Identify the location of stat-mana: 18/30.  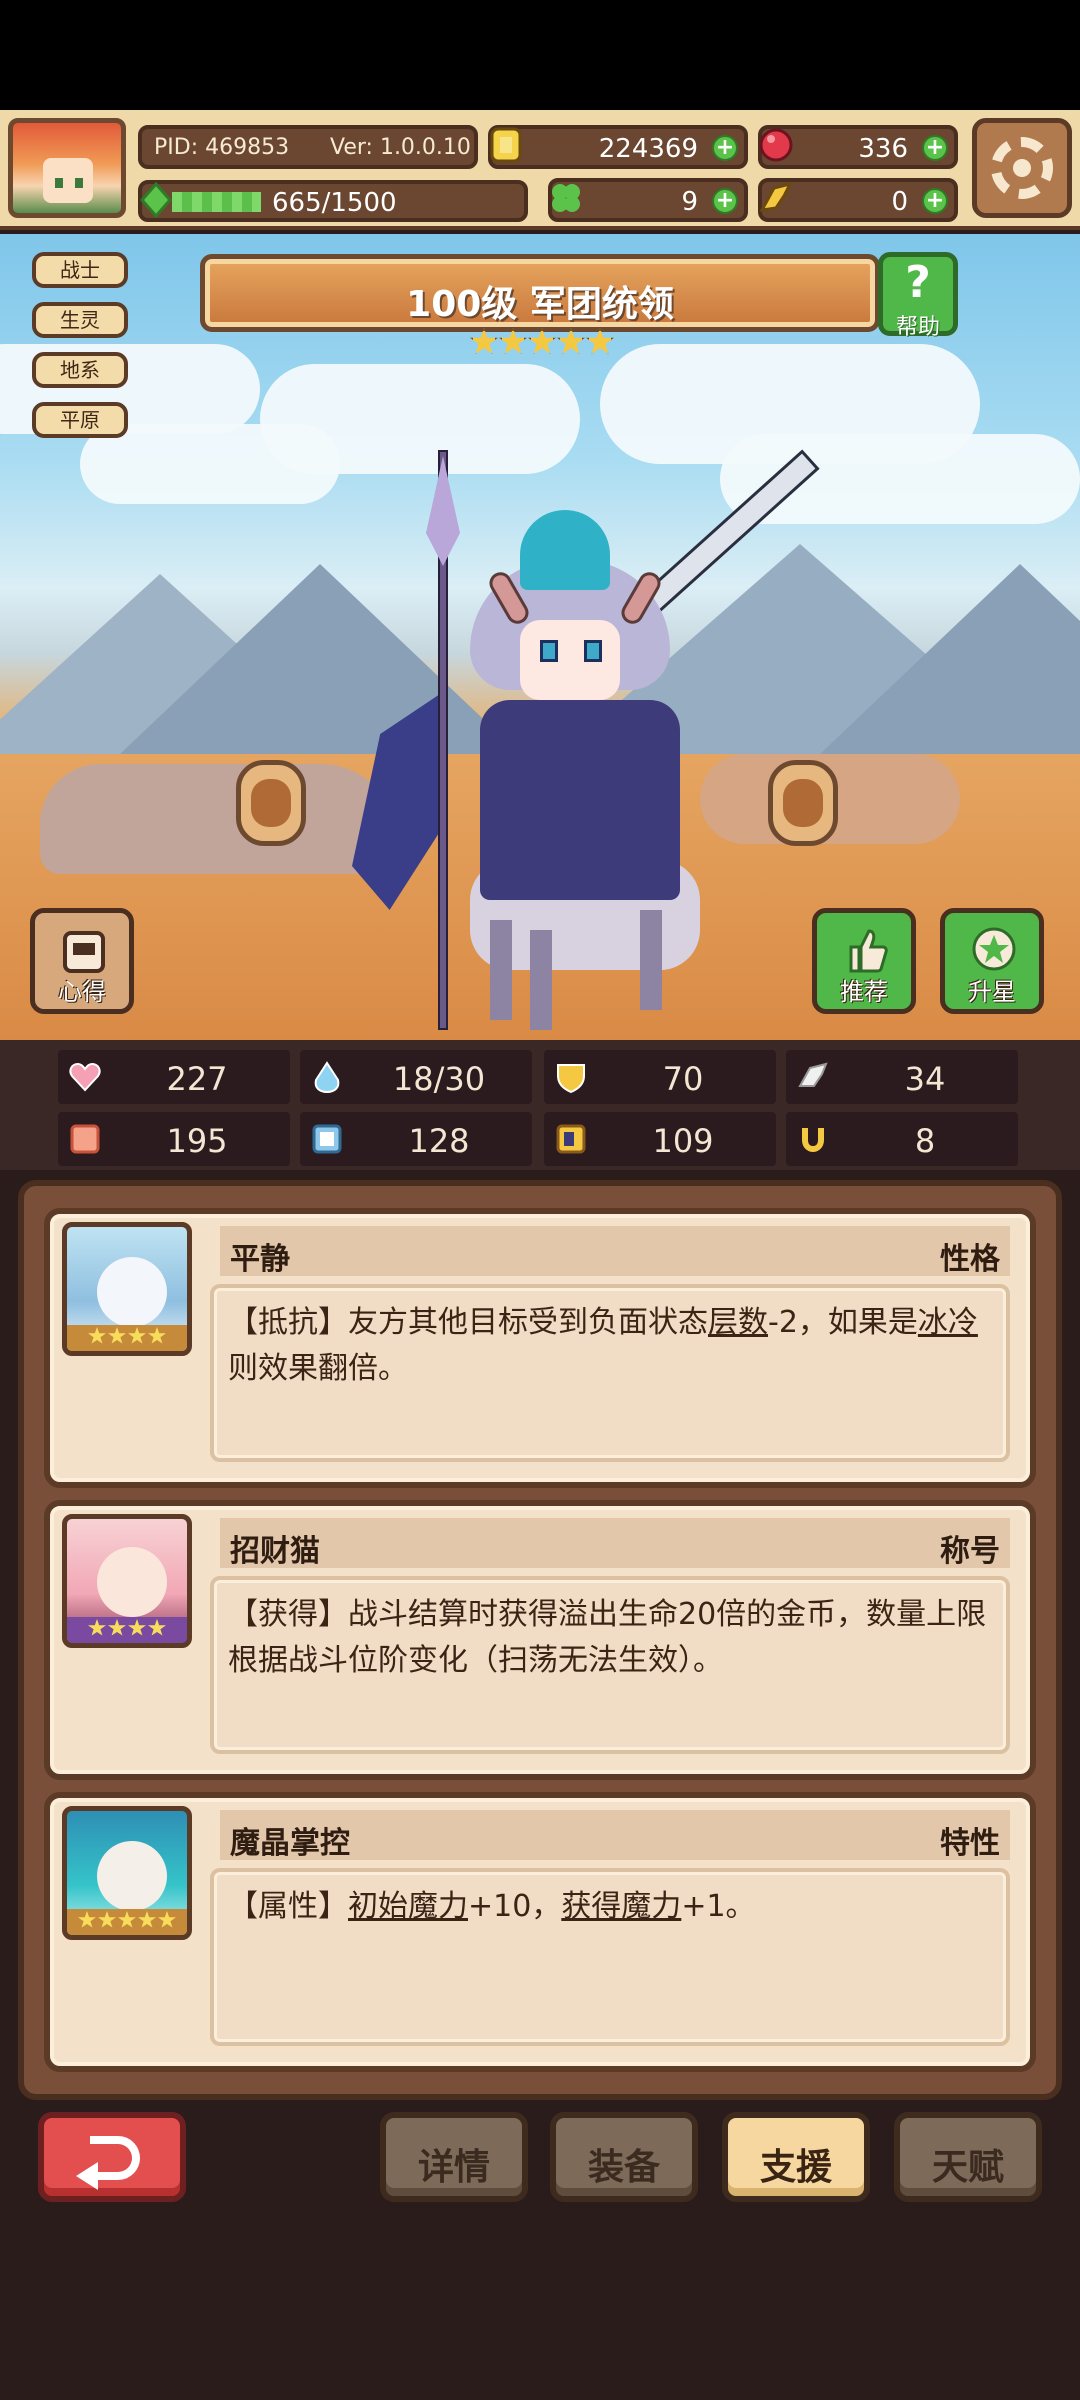
(416, 1077).